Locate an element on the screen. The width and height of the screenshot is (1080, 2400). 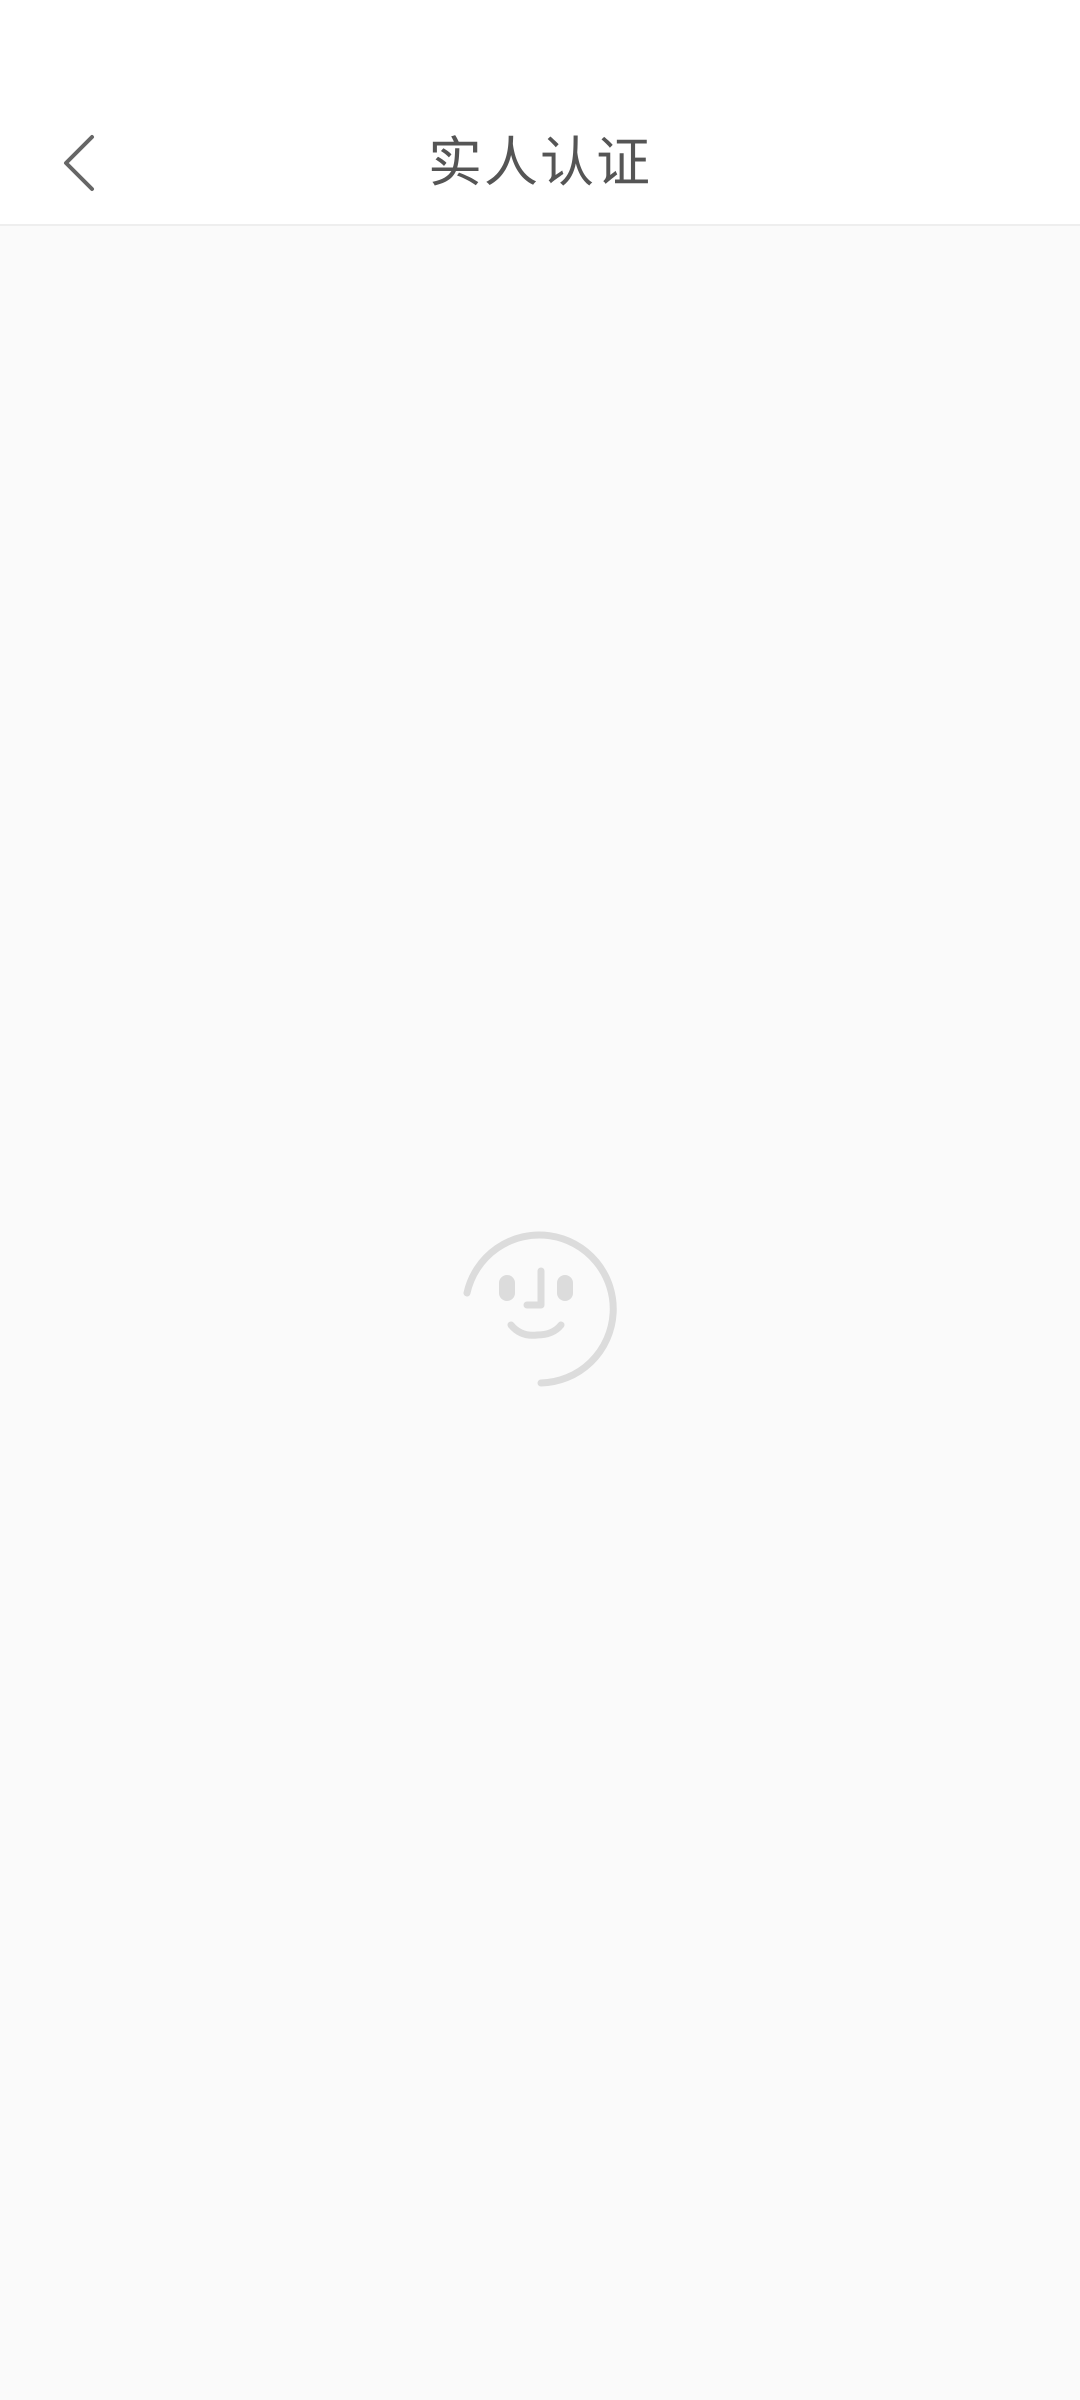
back-button is located at coordinates (80, 163).